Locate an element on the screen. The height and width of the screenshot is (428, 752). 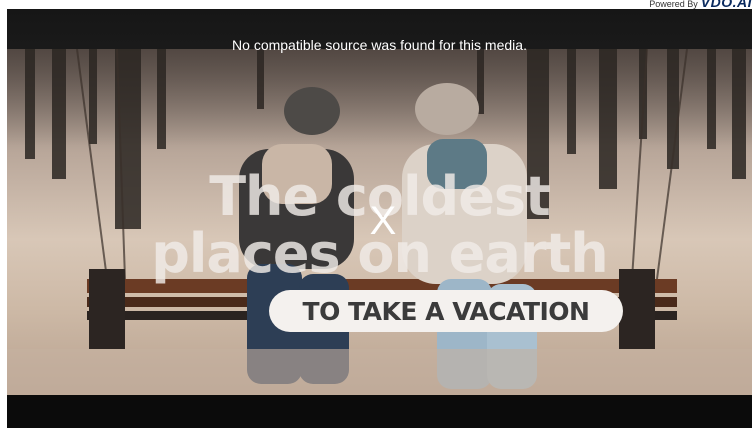
vdo-ai-logo: VDO.AI is located at coordinates (726, 4).